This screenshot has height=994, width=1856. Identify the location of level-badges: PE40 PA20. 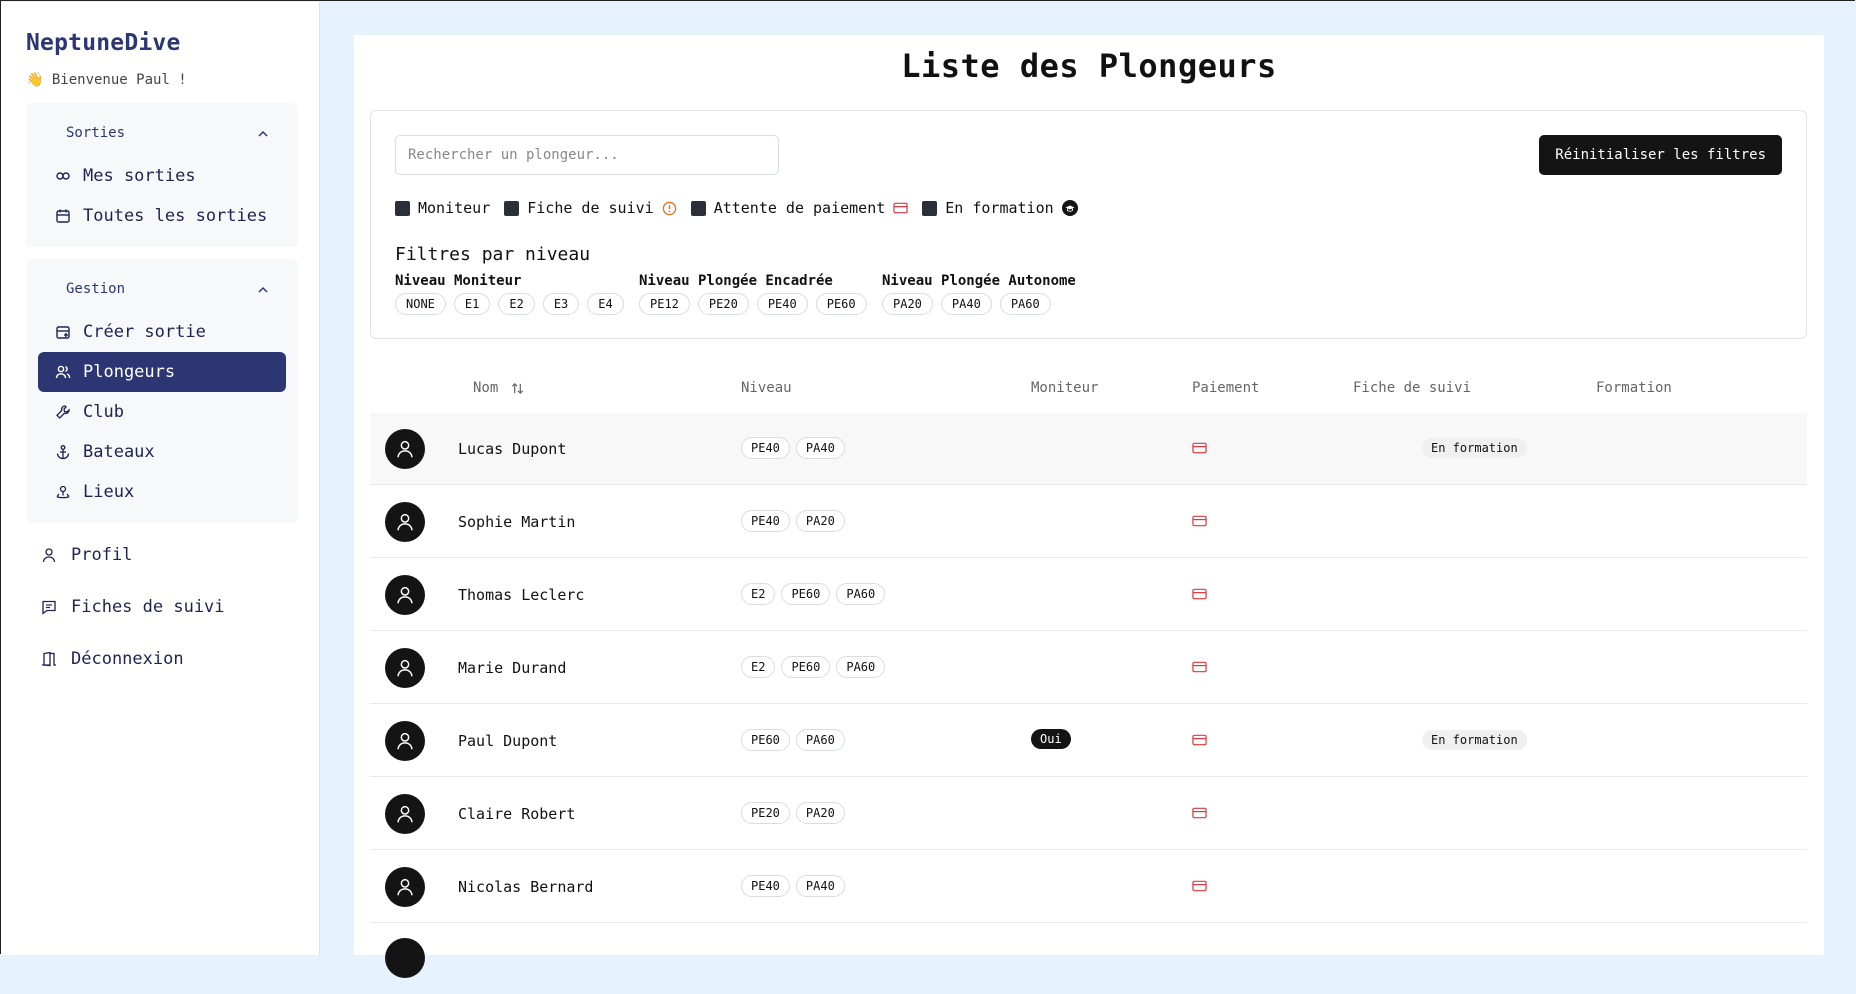
(796, 521).